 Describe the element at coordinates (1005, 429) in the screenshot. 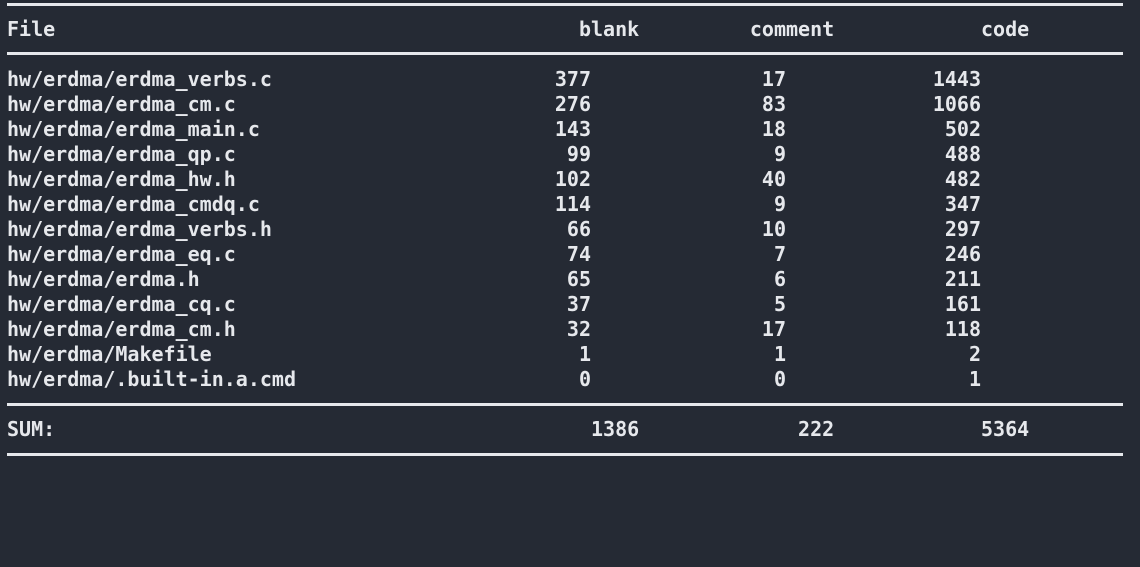

I see `sum-code: 5364` at that location.